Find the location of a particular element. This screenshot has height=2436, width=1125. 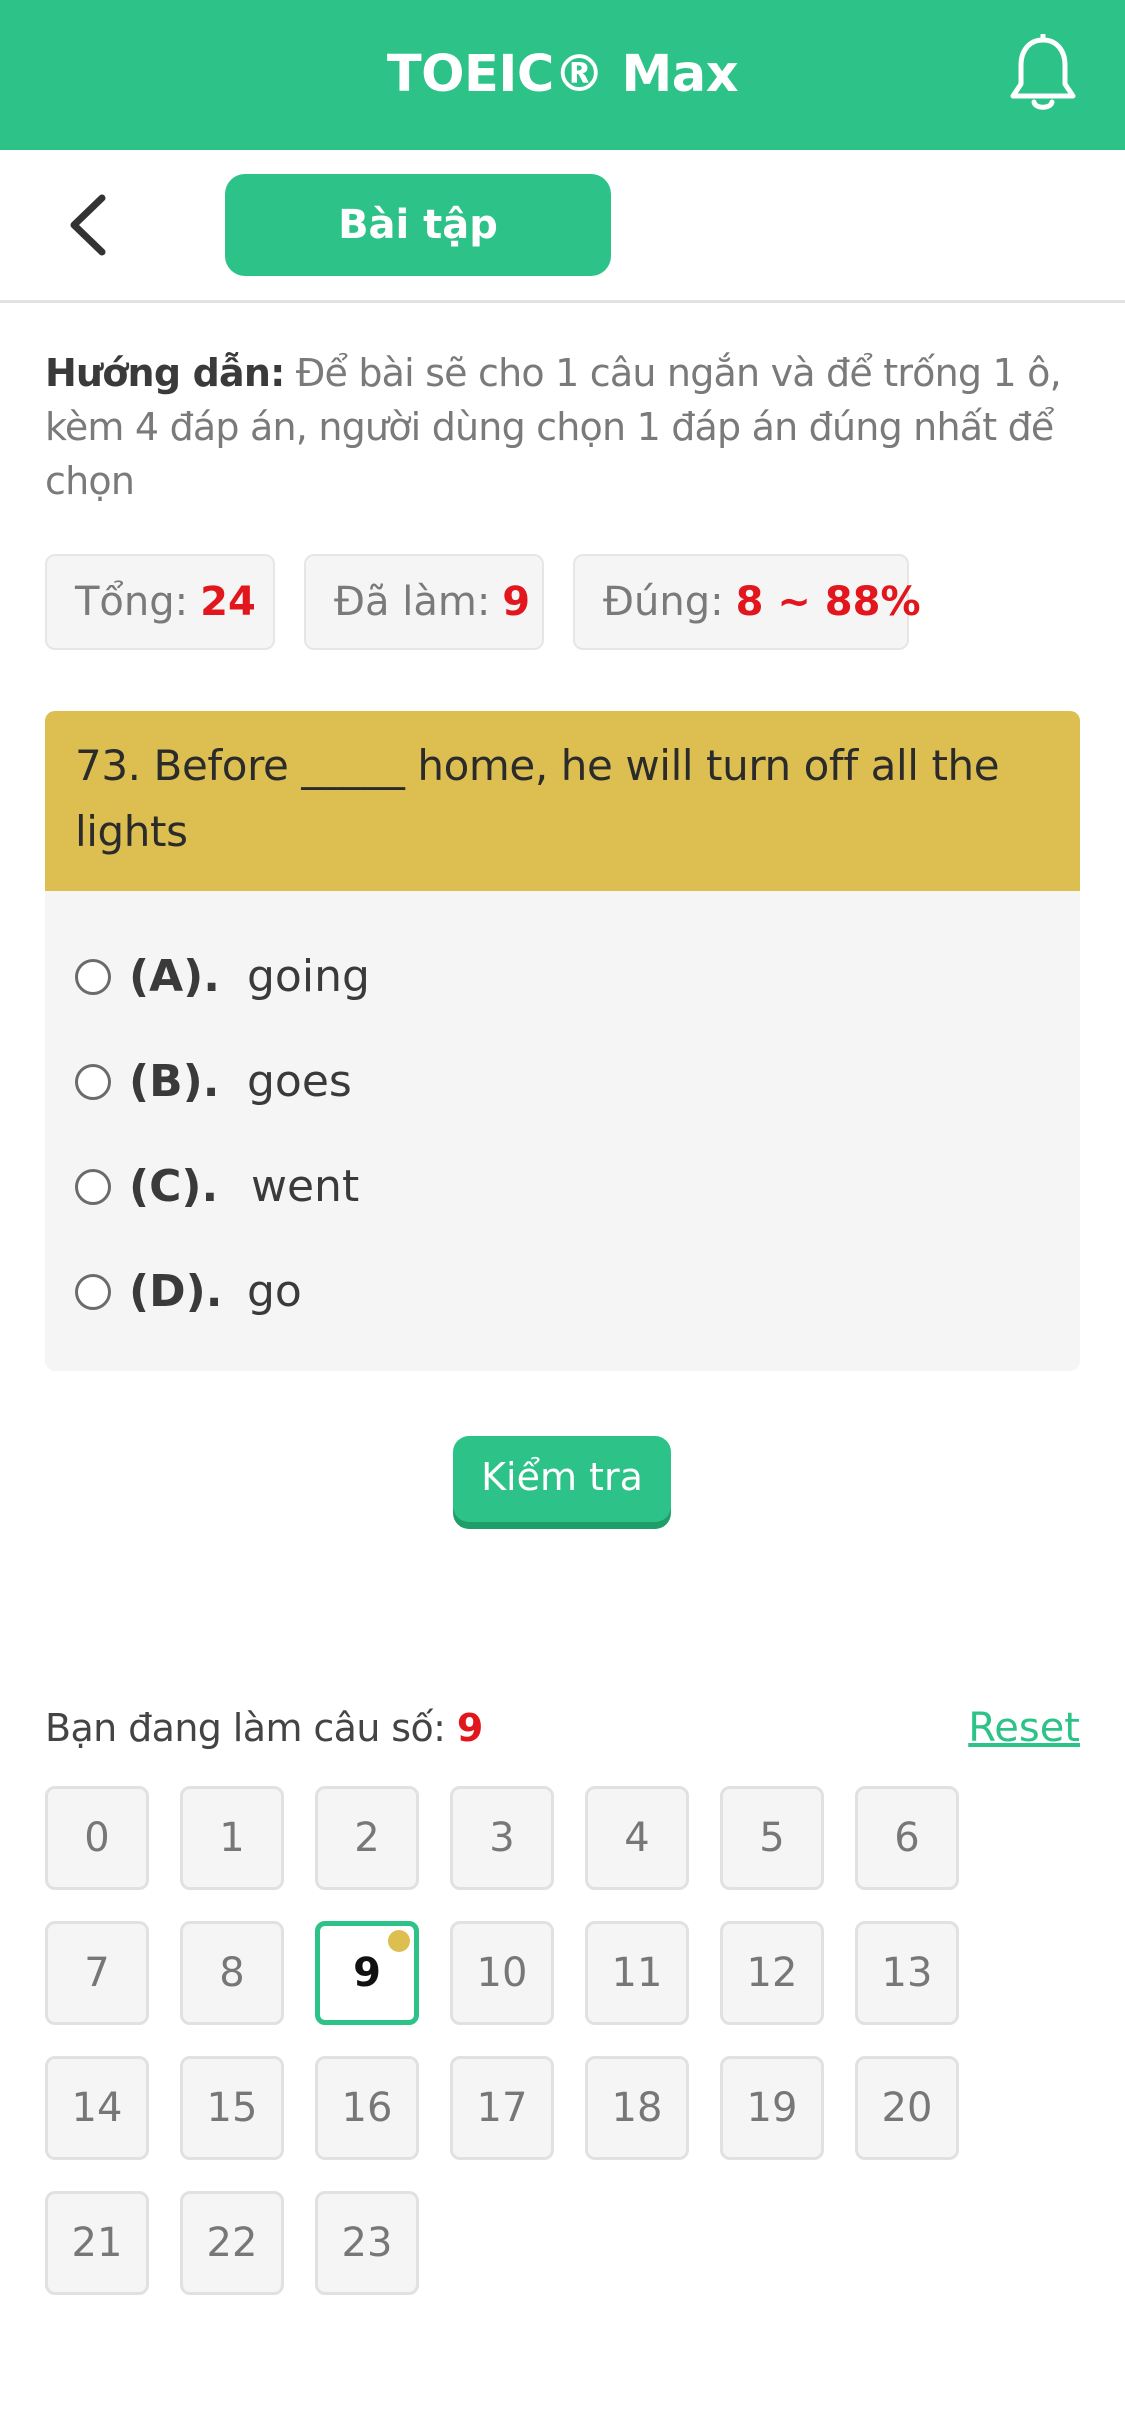

question-number-cell: 13 is located at coordinates (907, 1973).